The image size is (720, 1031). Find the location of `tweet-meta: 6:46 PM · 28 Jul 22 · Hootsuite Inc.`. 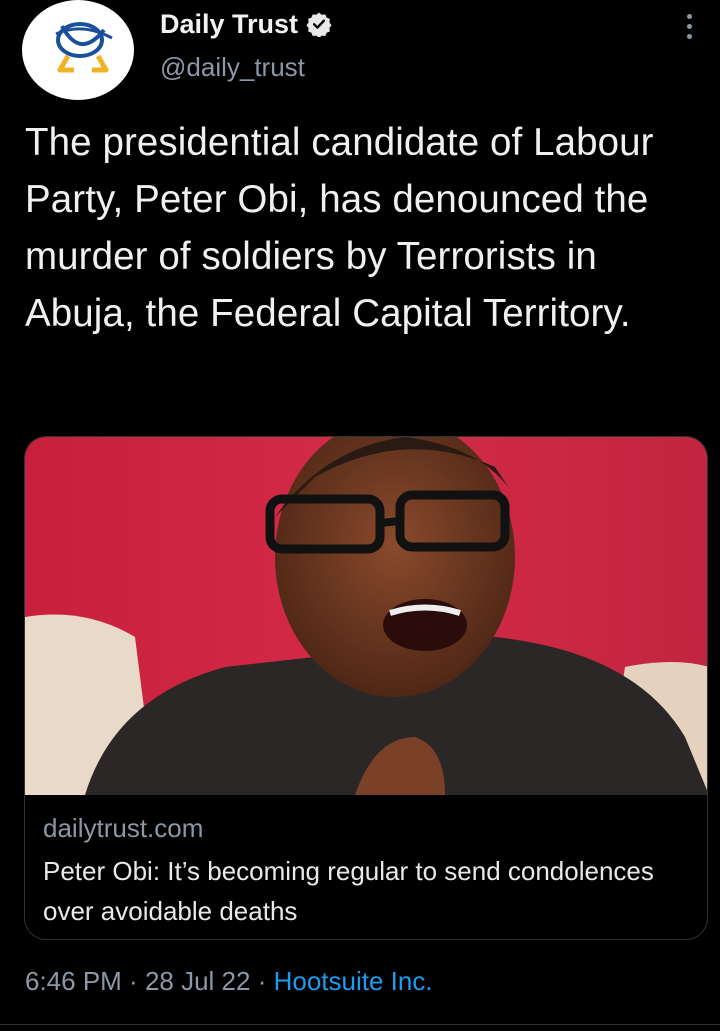

tweet-meta: 6:46 PM · 28 Jul 22 · Hootsuite Inc. is located at coordinates (229, 981).